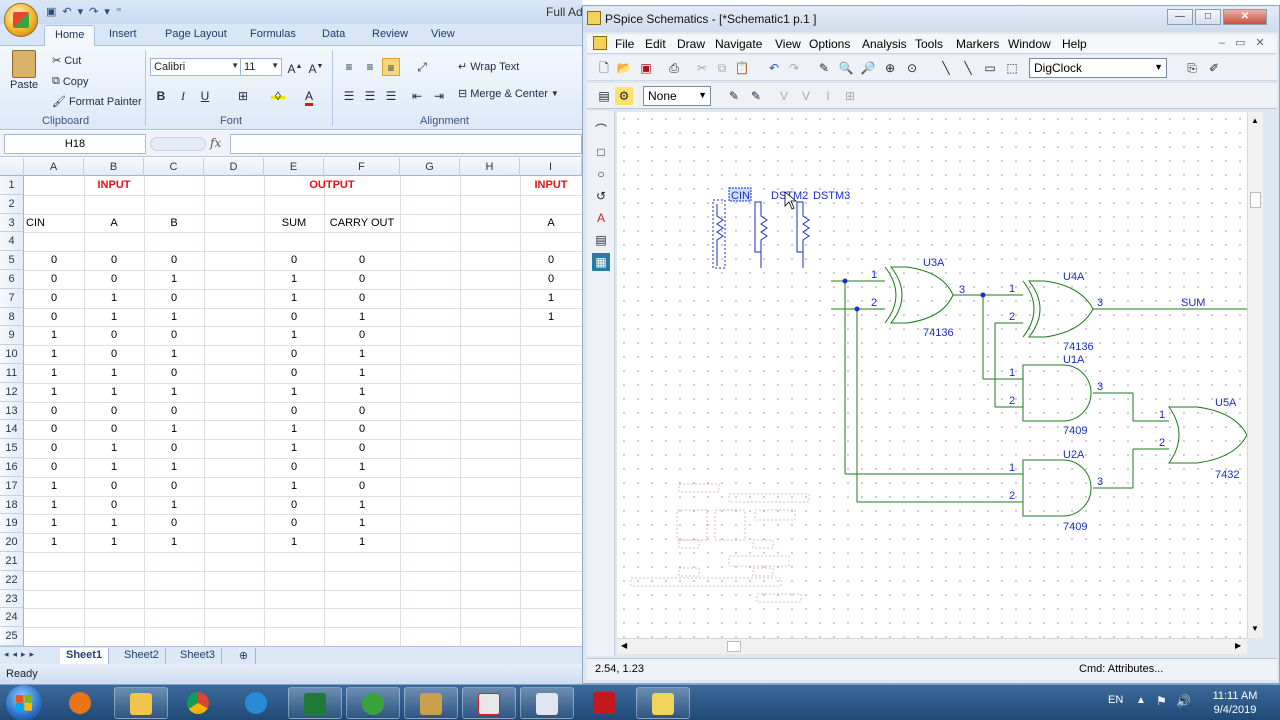 The width and height of the screenshot is (1280, 720). What do you see at coordinates (702, 68) in the screenshot?
I see `cut-icon: ✂` at bounding box center [702, 68].